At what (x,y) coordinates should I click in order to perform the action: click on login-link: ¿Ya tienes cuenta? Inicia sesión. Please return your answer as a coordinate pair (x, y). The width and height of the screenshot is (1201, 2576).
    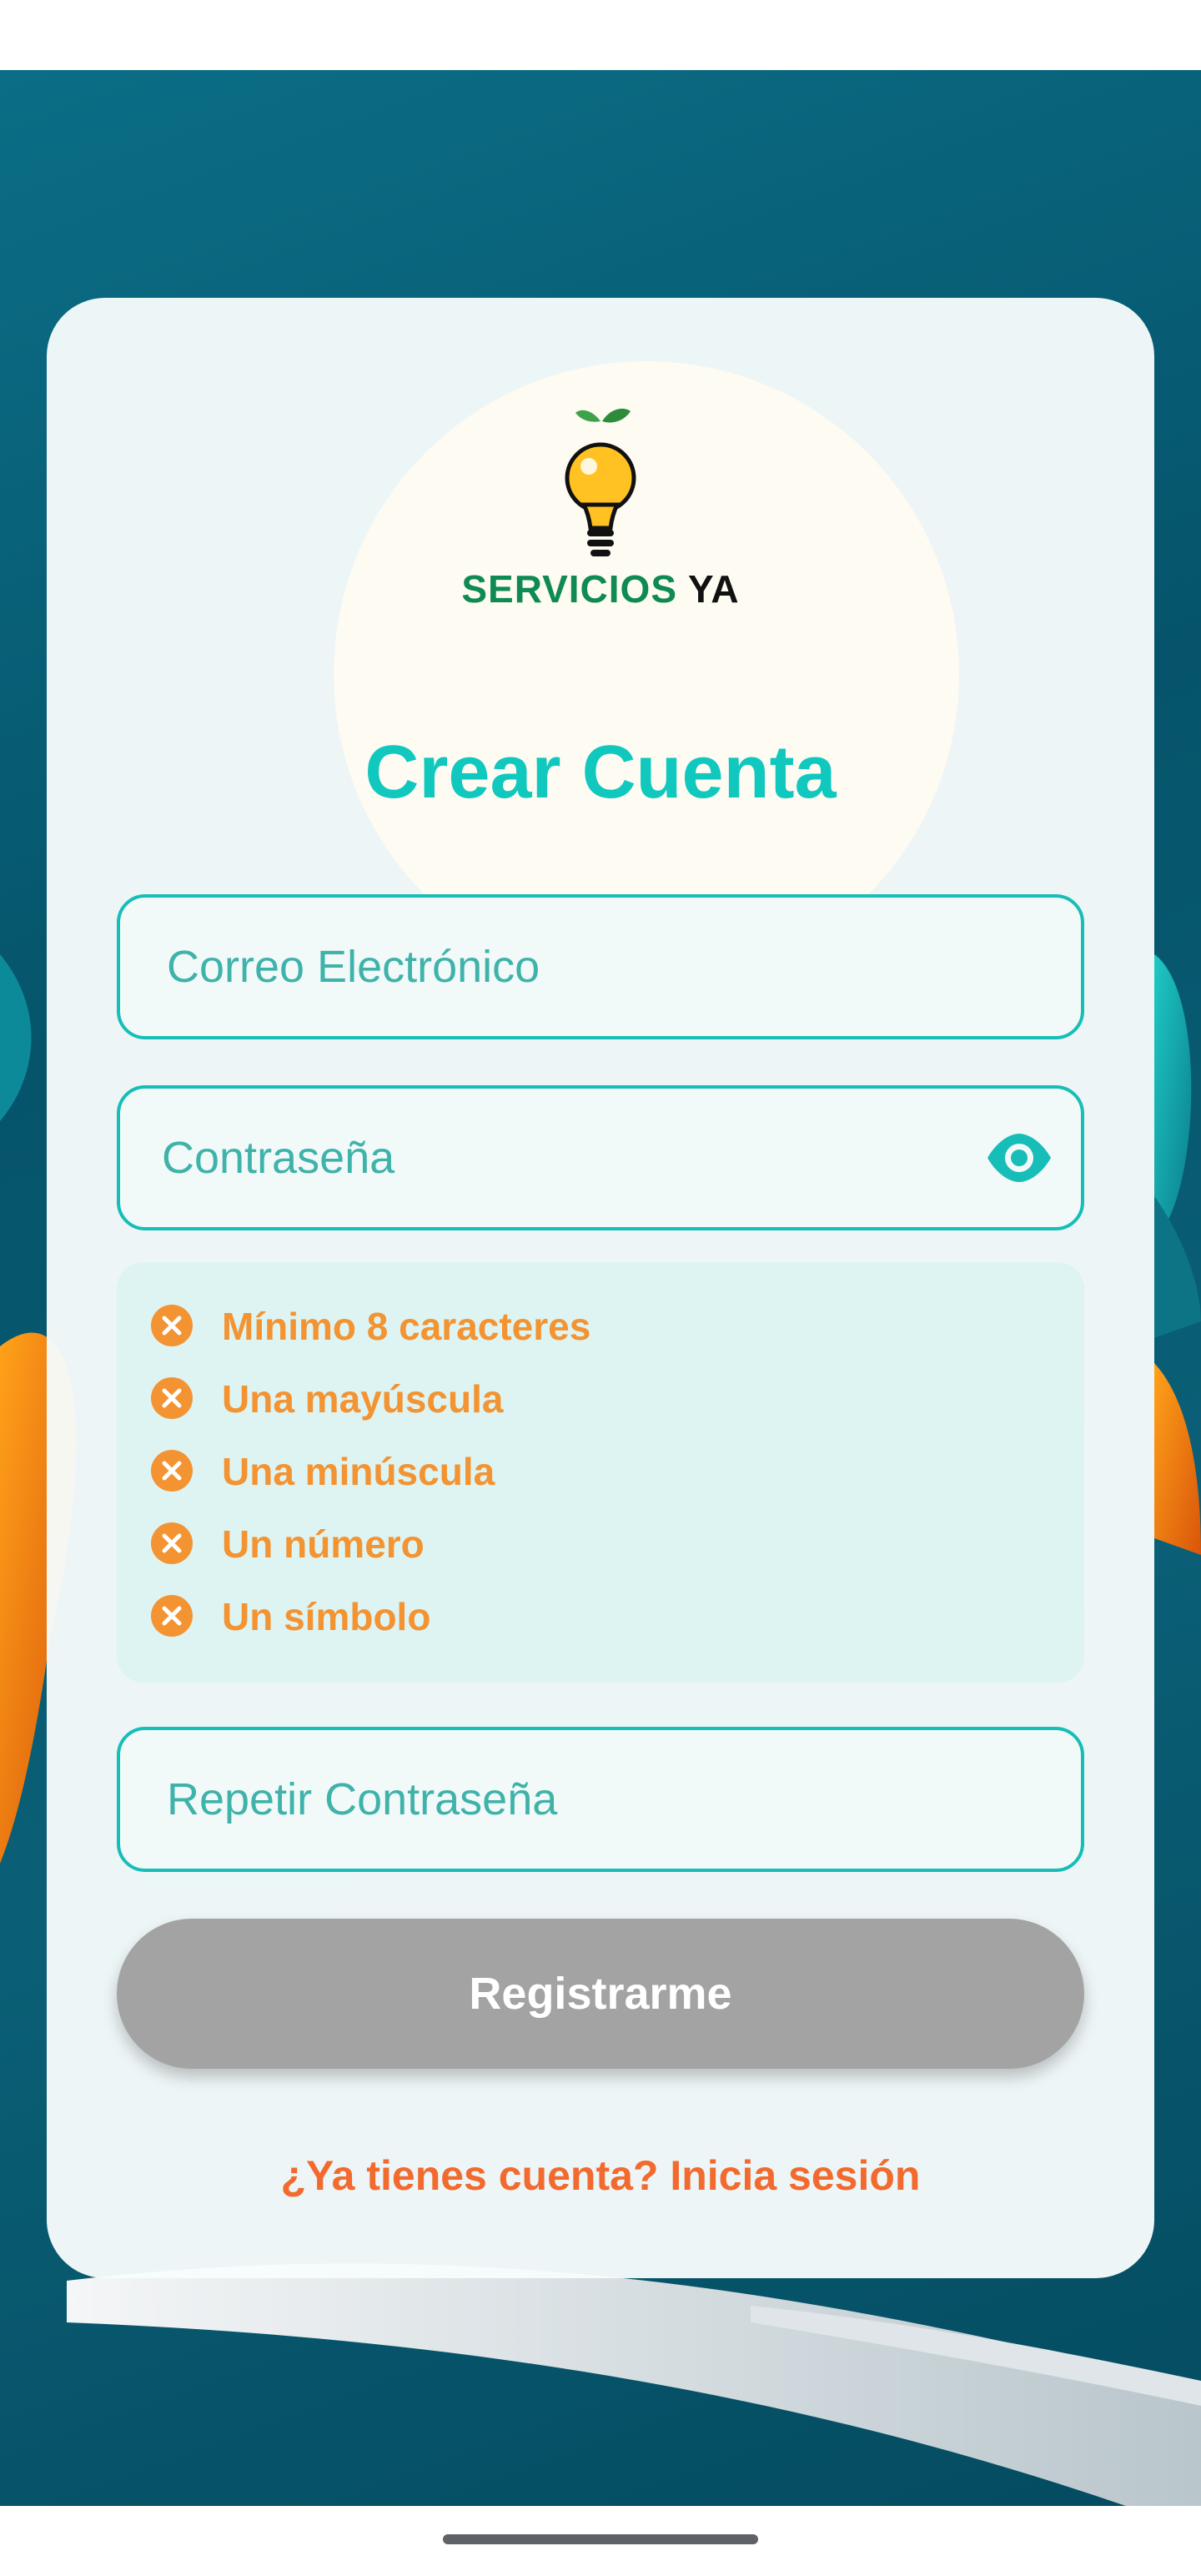
    Looking at the image, I should click on (601, 2175).